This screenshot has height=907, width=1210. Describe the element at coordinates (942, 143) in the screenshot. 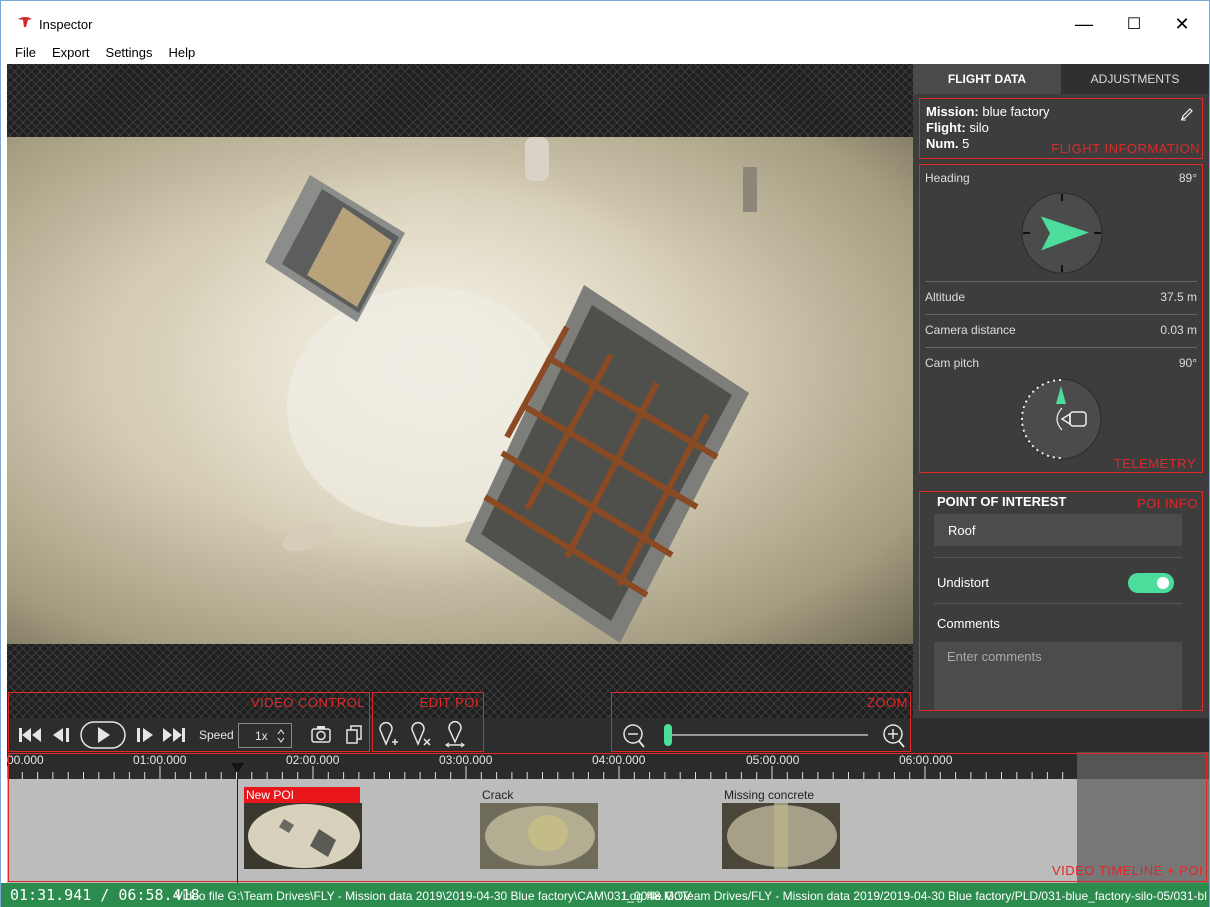

I see `num-label: Num.` at that location.